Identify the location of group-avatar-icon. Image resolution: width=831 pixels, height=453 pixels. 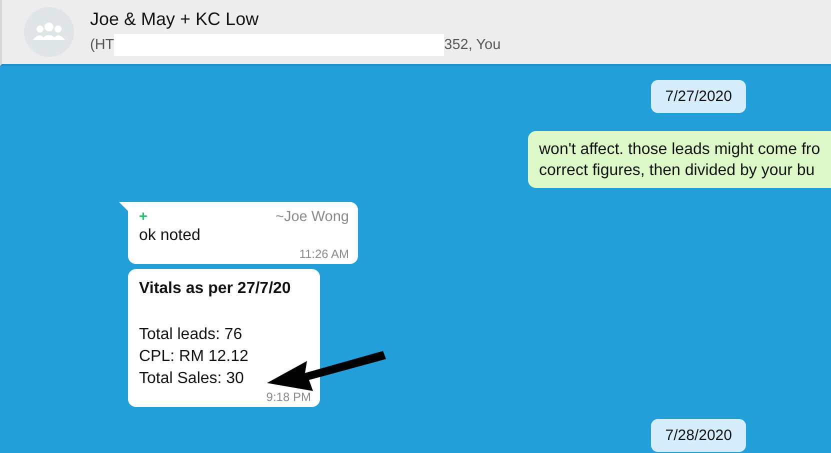
(49, 32).